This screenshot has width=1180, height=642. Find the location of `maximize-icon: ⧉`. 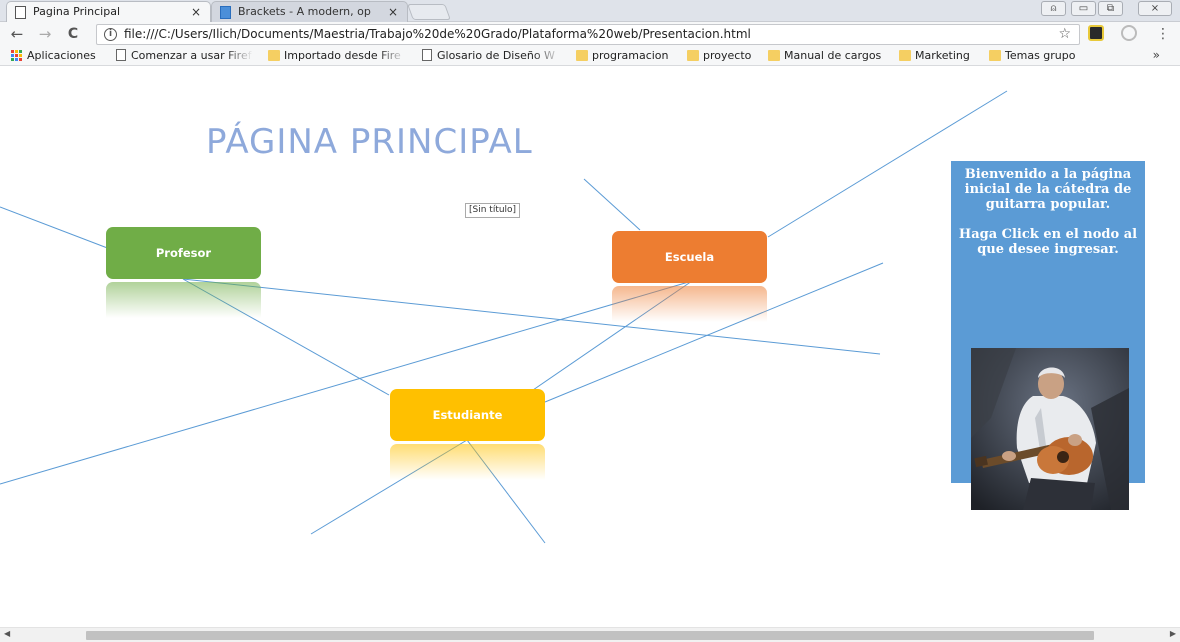

maximize-icon: ⧉ is located at coordinates (1110, 8).